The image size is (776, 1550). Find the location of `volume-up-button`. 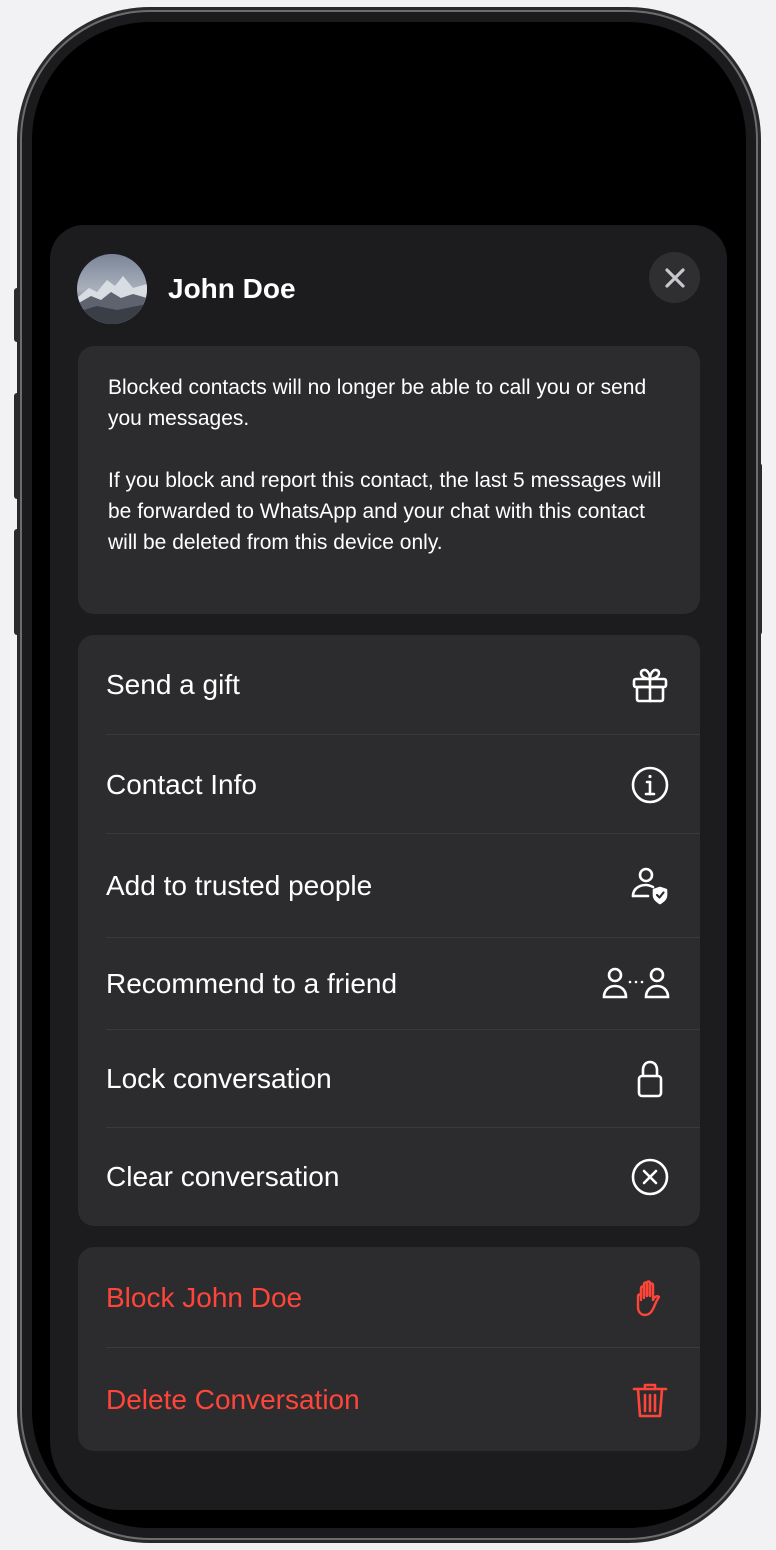

volume-up-button is located at coordinates (18, 446).